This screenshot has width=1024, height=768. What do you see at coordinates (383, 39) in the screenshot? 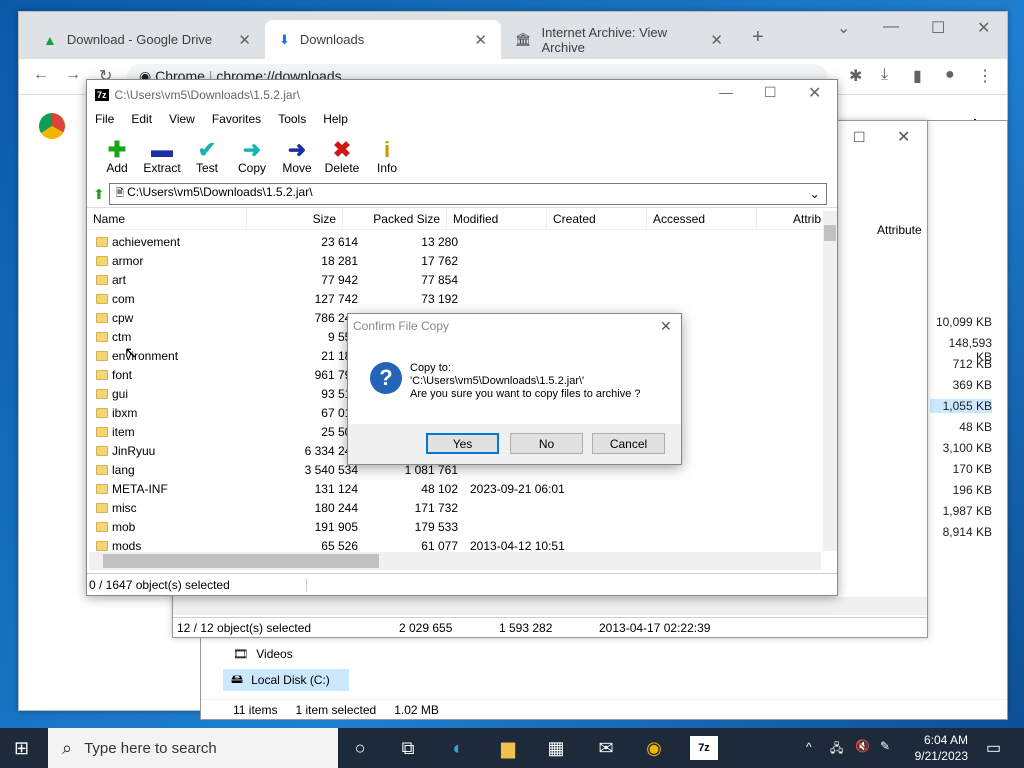
I see `tab-downloads: ⬇ Downloads ✕` at bounding box center [383, 39].